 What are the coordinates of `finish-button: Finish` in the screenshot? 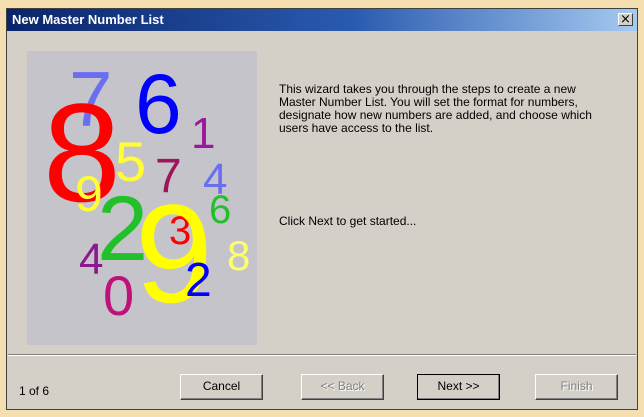 It's located at (576, 387).